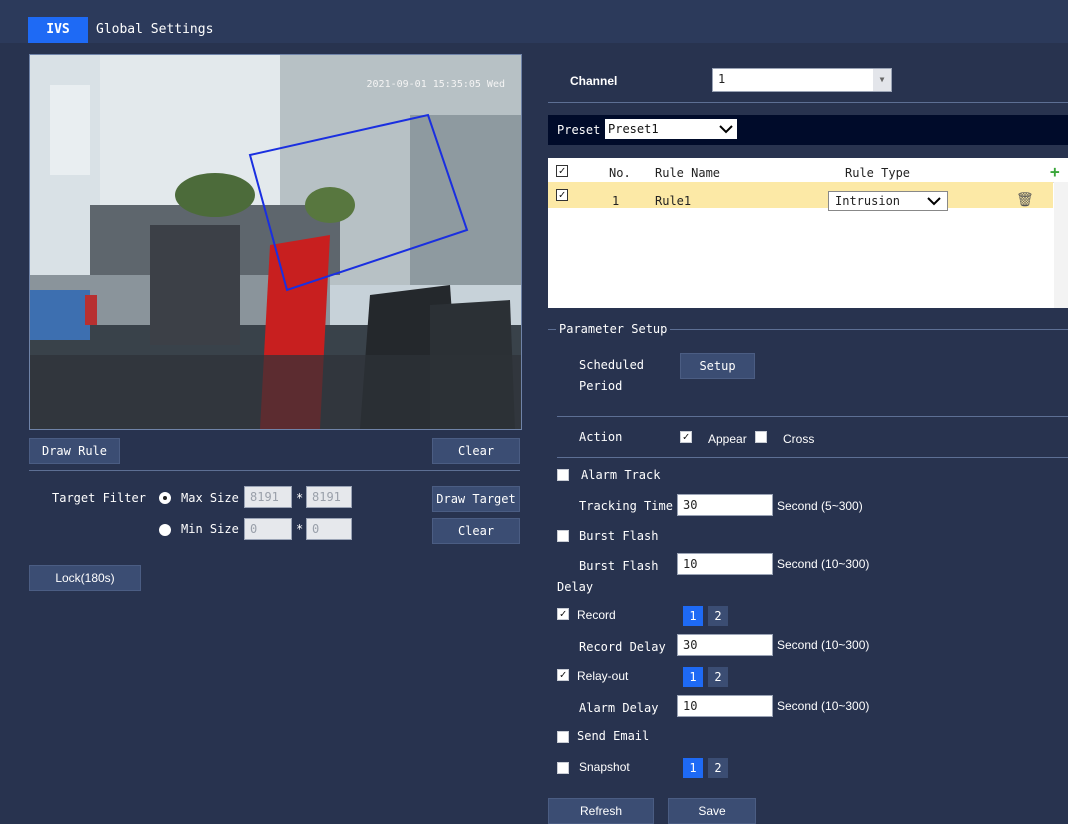  Describe the element at coordinates (612, 365) in the screenshot. I see `scheduled-period-label-1: Scheduled` at that location.